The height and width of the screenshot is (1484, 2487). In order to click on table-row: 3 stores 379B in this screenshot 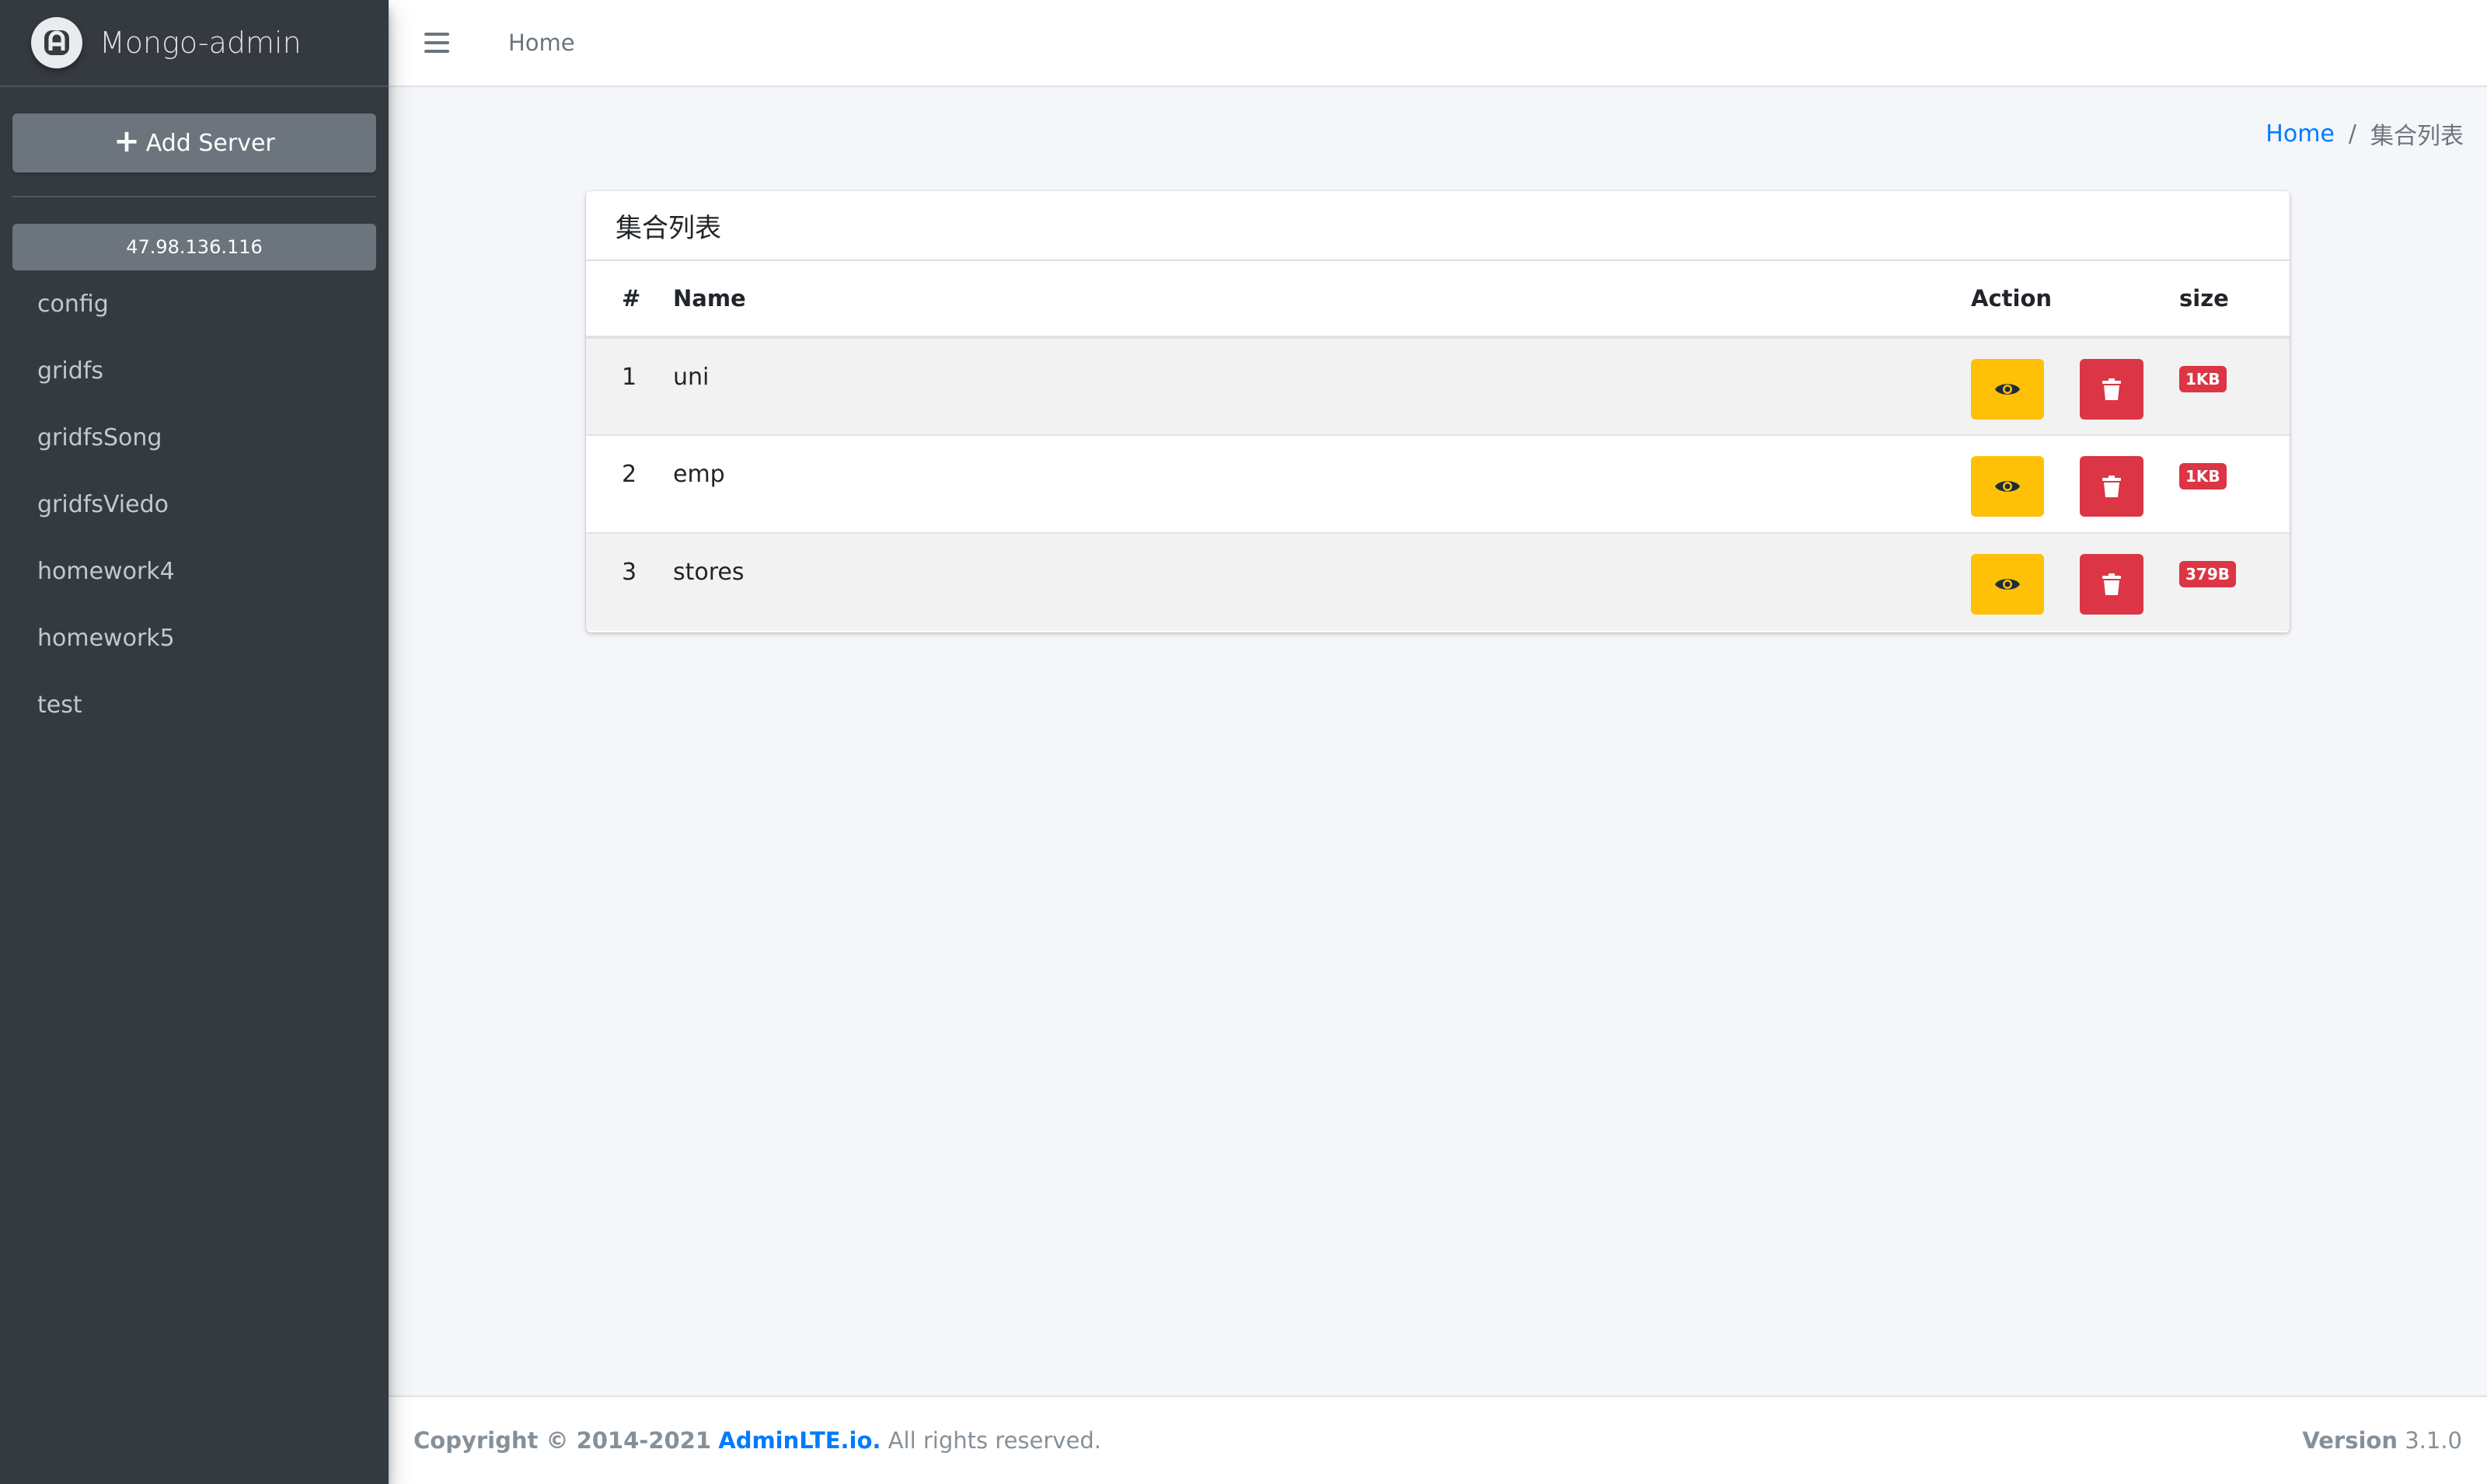, I will do `click(1438, 582)`.